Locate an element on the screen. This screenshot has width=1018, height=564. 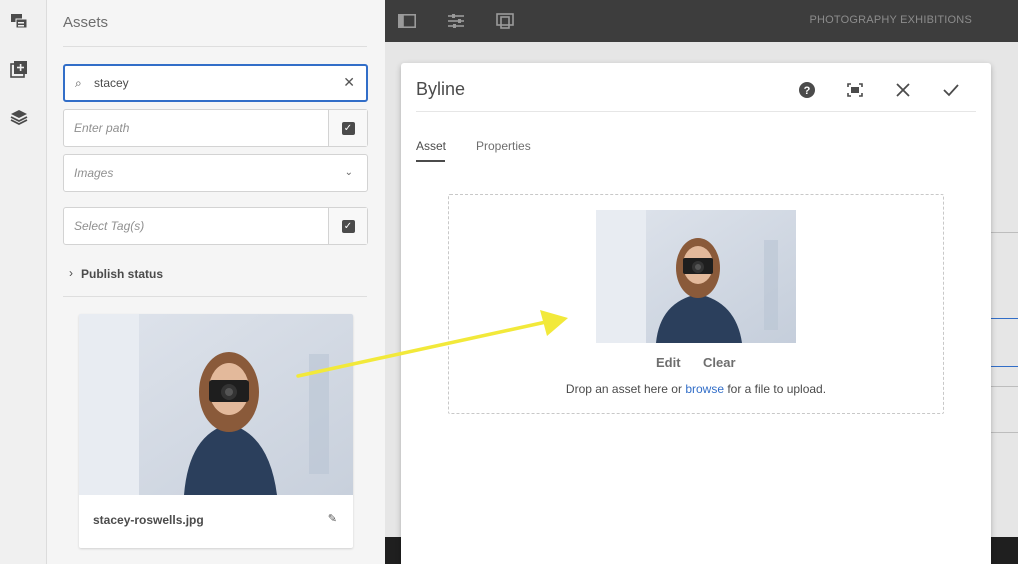
clear-asset-button: Clear is located at coordinates (719, 362).